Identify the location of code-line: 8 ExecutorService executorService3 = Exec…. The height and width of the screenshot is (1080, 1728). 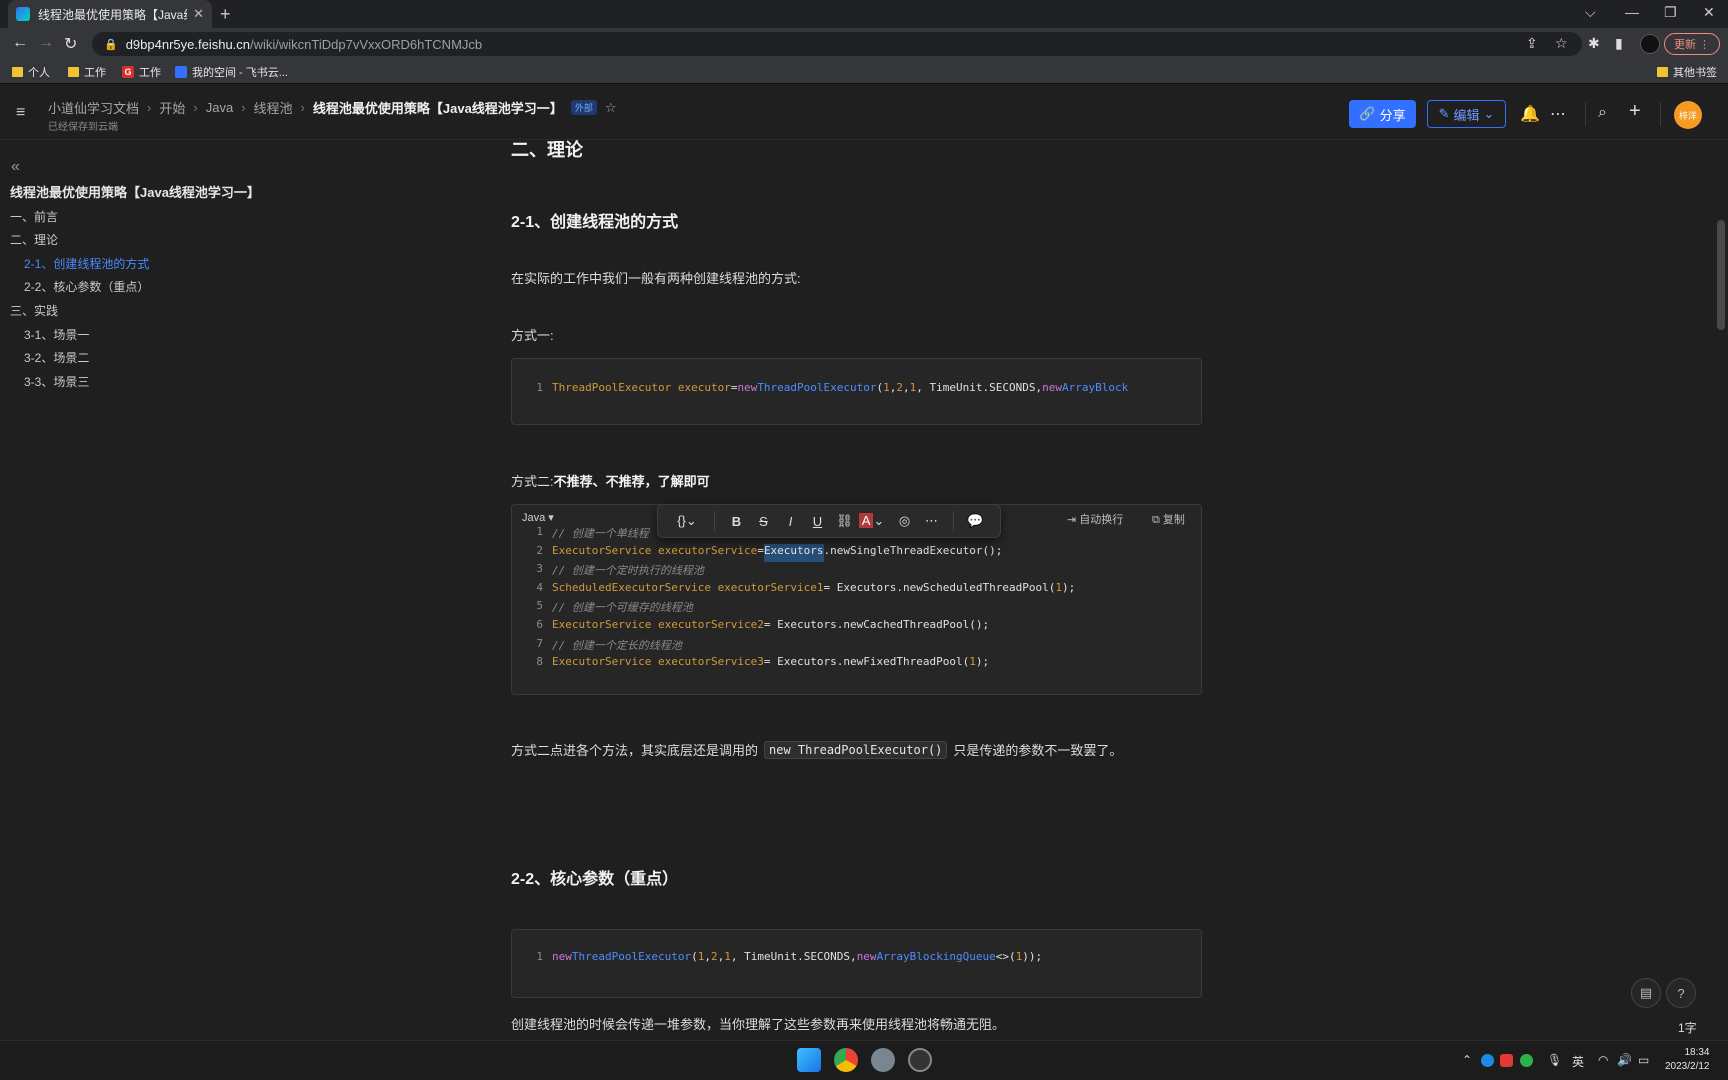
(750, 664).